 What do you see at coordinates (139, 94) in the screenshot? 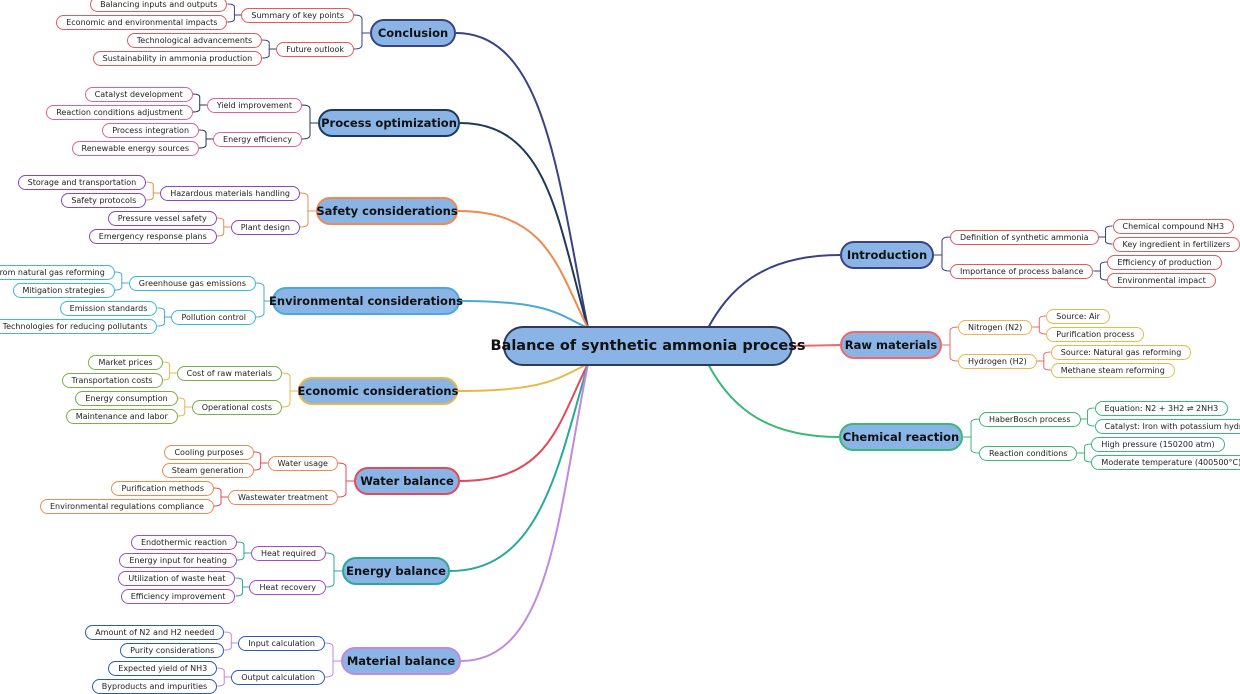
I see `leaf-topic: Catalyst development` at bounding box center [139, 94].